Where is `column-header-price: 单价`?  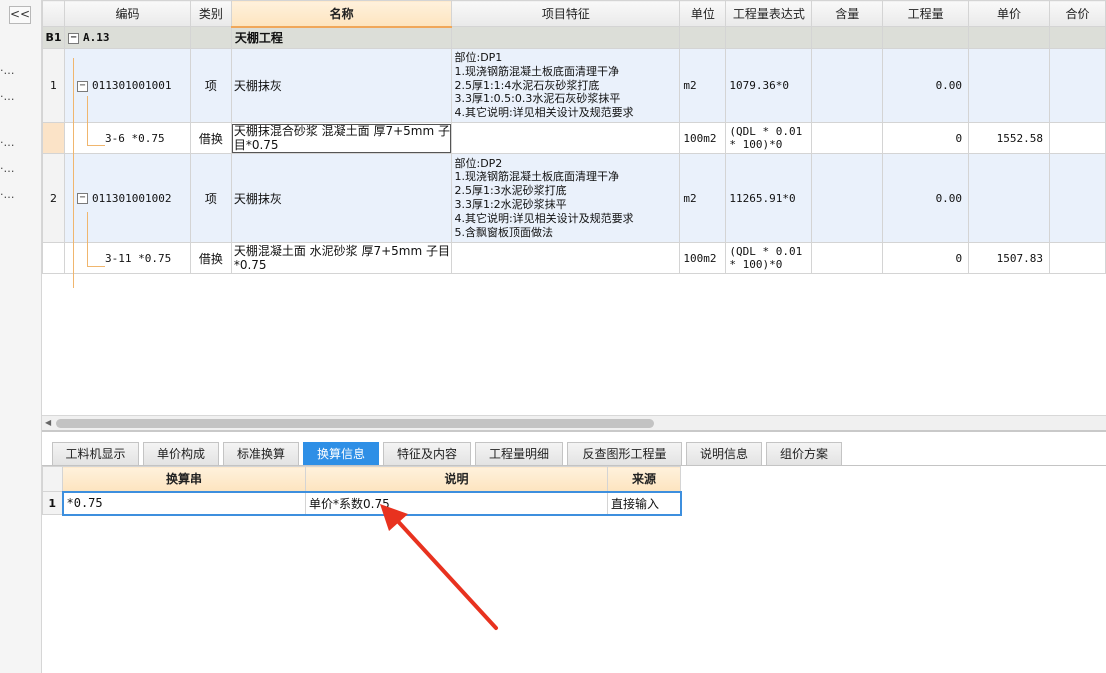
column-header-price: 单价 is located at coordinates (1009, 13).